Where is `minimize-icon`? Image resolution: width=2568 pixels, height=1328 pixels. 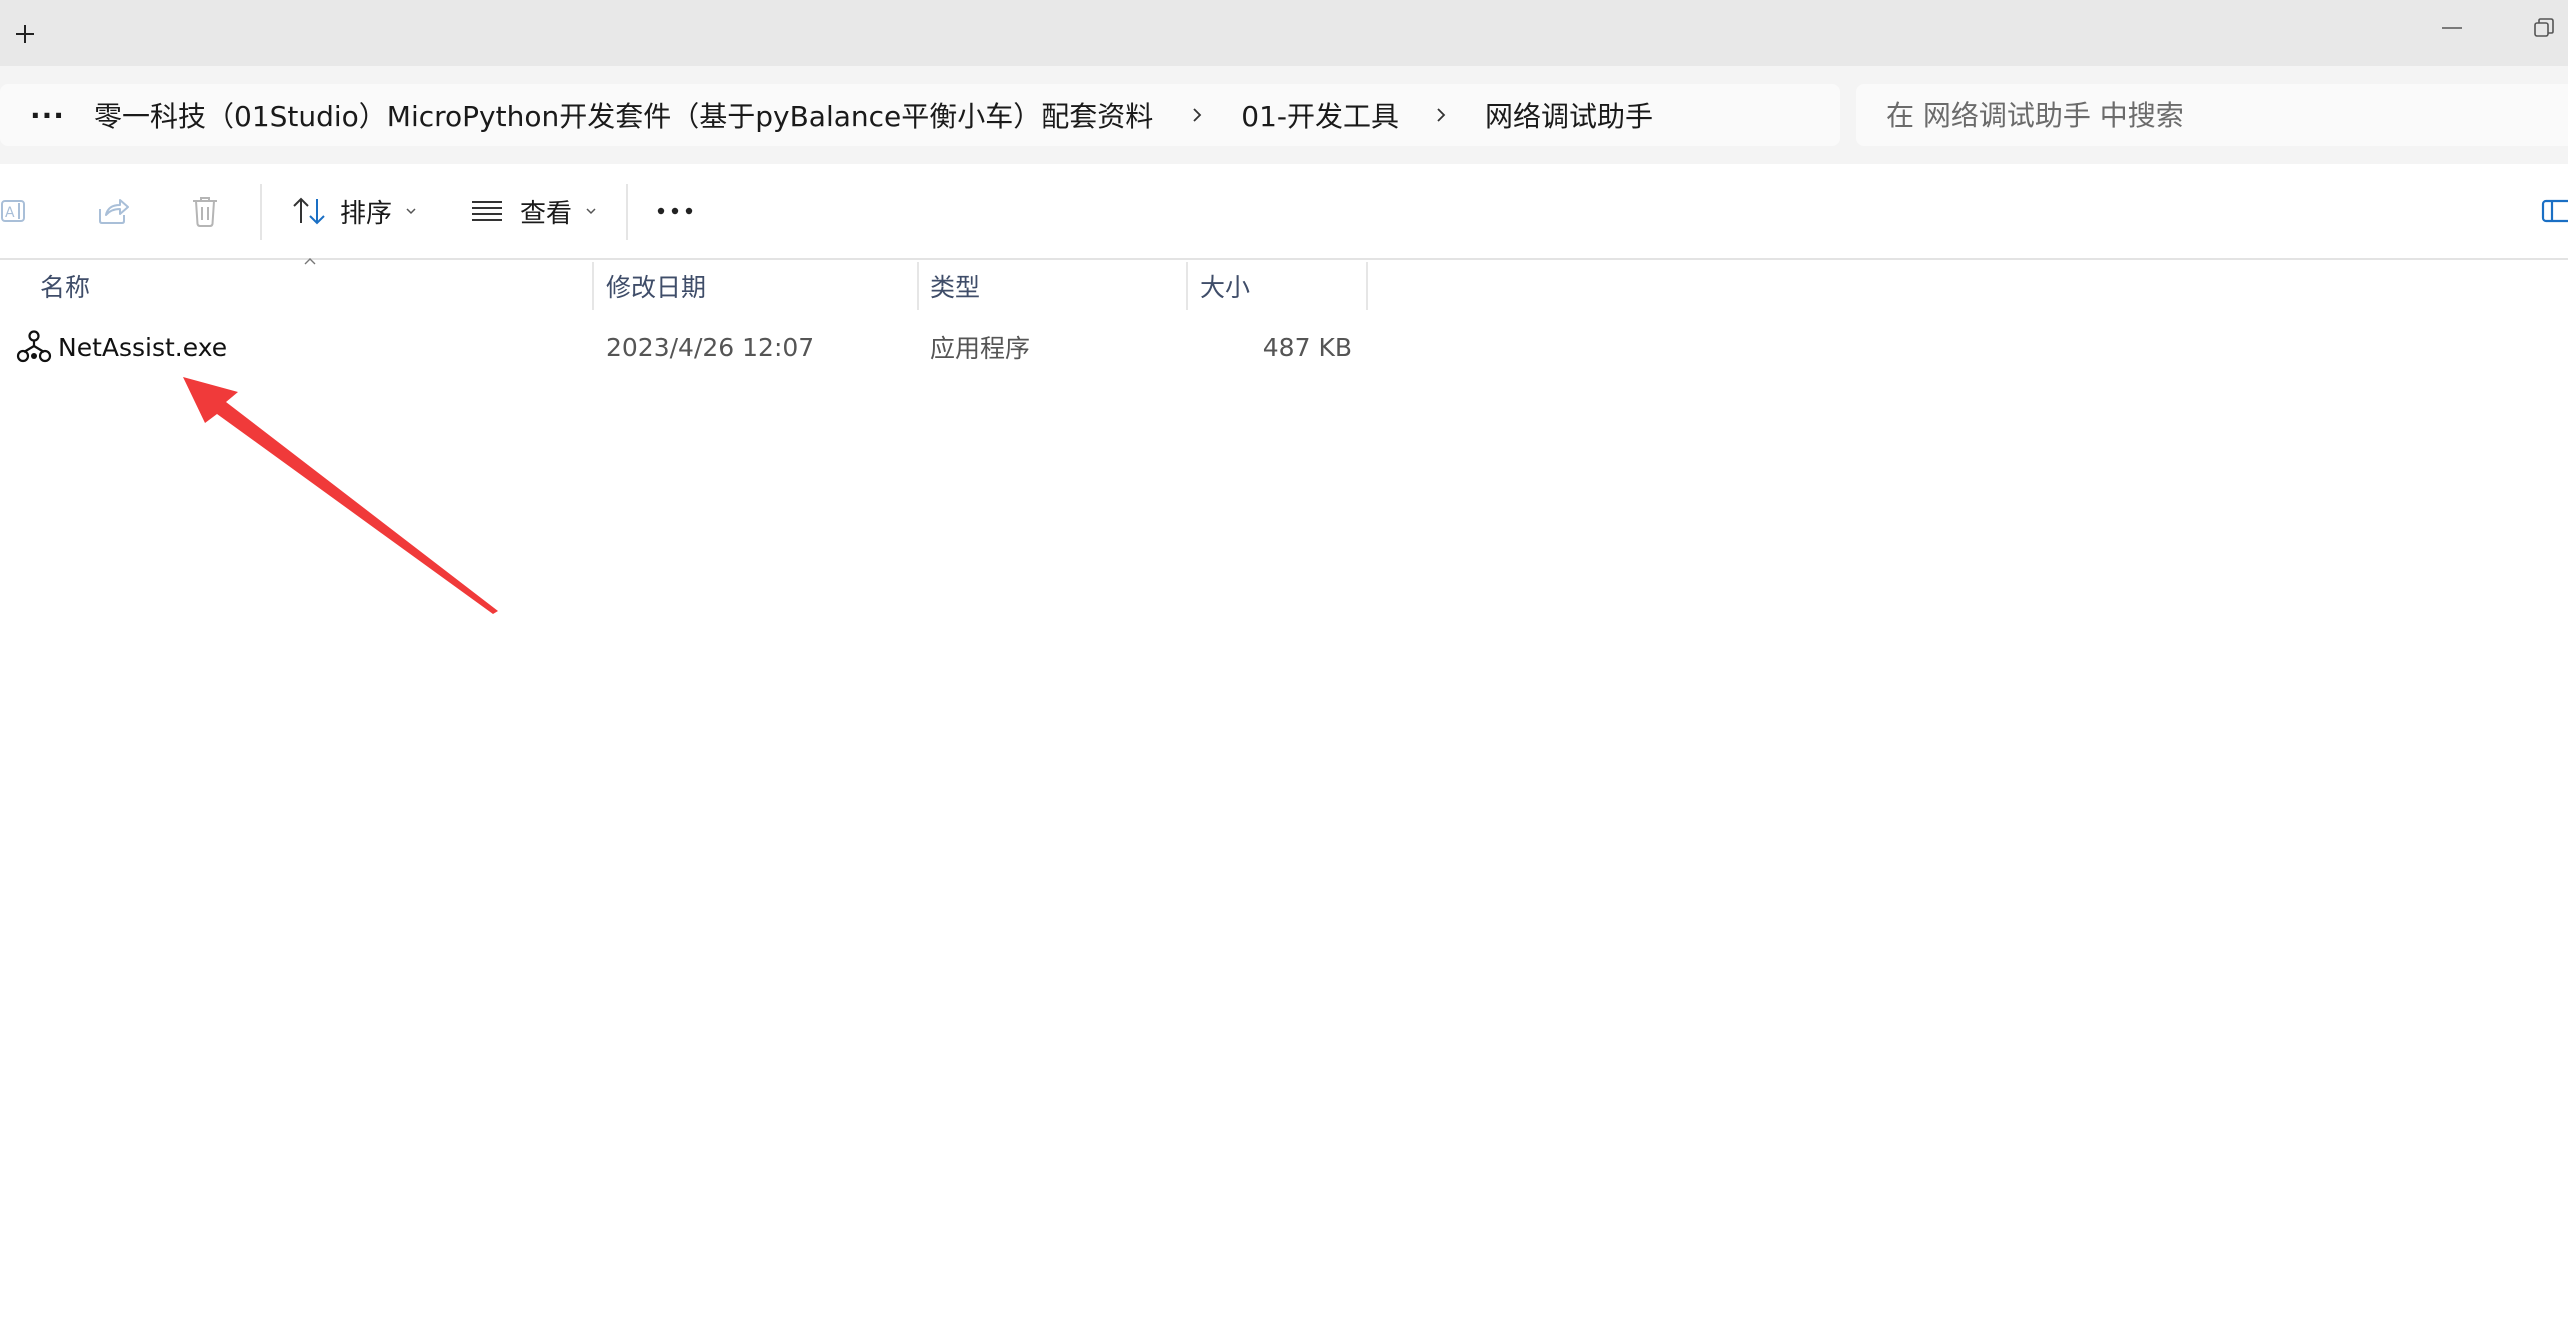
minimize-icon is located at coordinates (2452, 28).